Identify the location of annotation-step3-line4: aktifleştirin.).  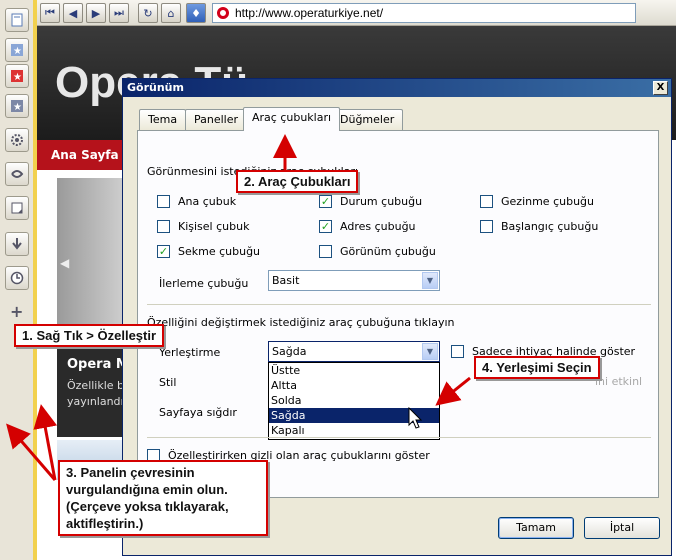
(105, 523).